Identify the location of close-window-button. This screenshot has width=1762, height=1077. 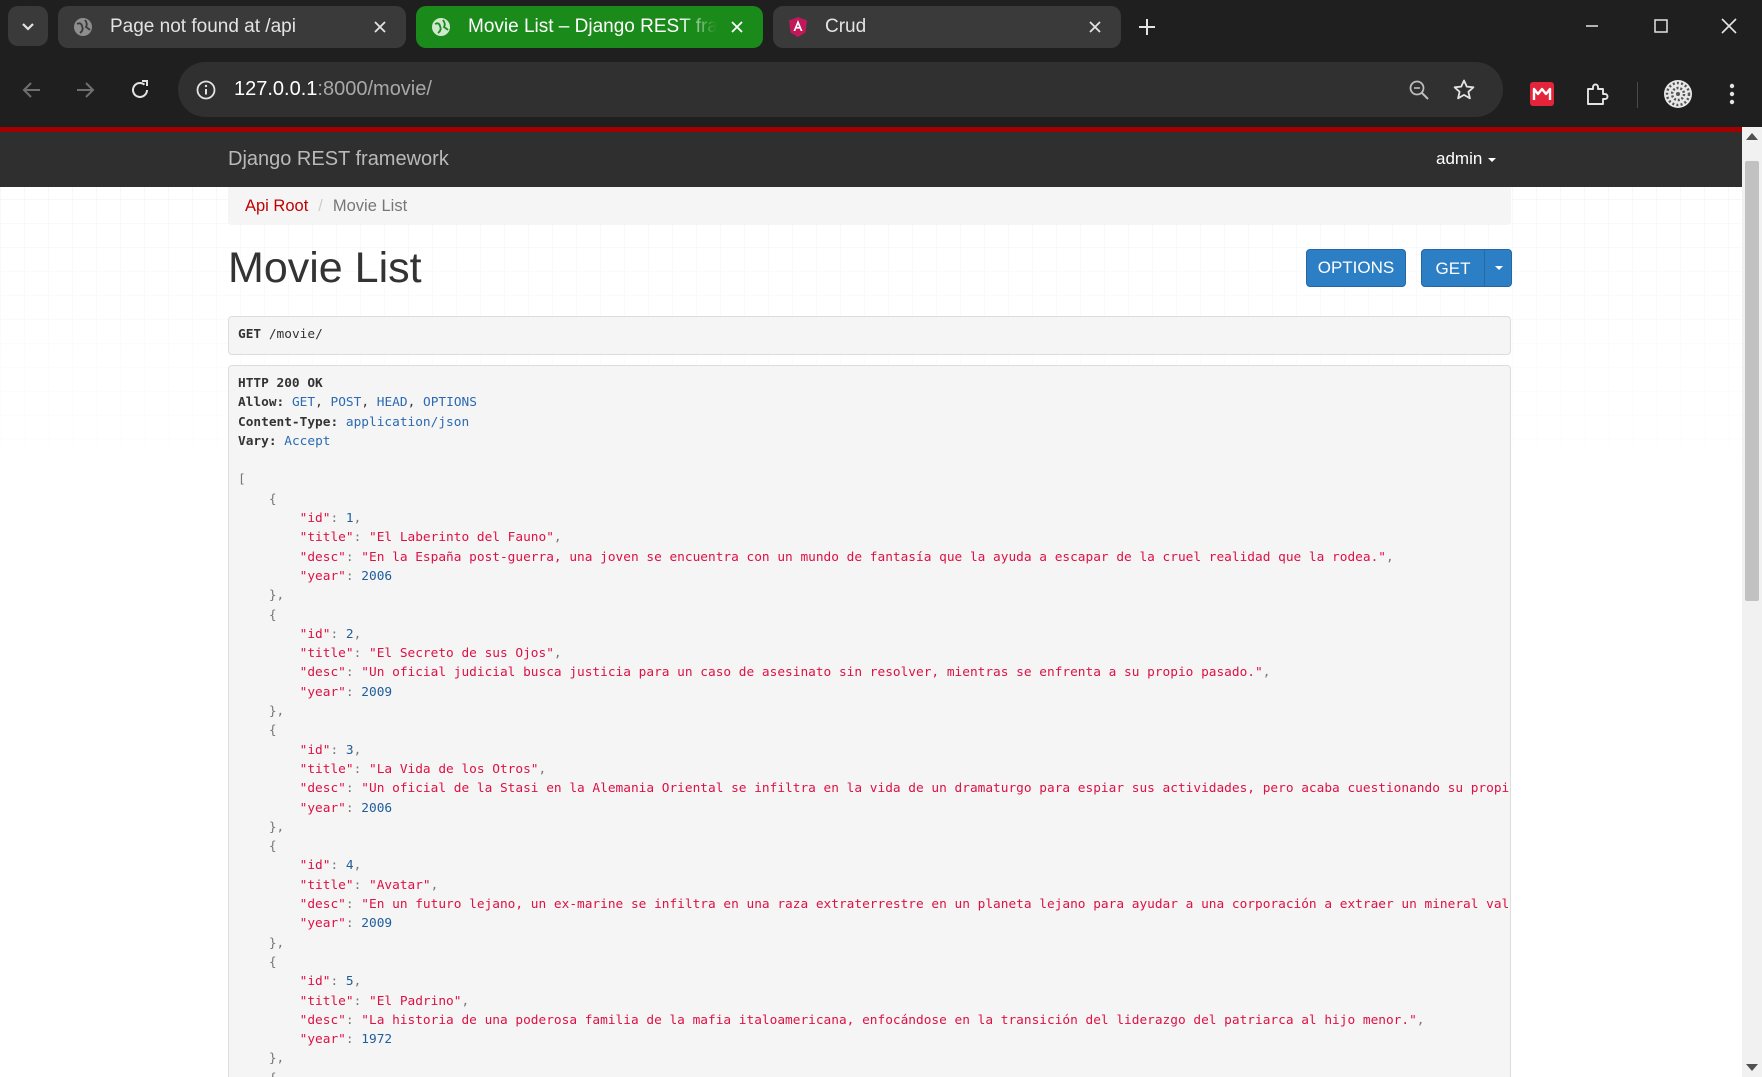
(1729, 26).